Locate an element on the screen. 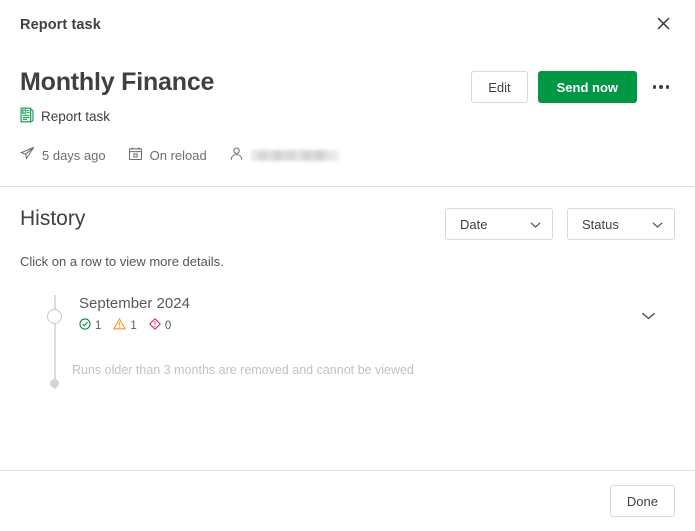 The image size is (695, 531). history-hint: Click on a row to view more details. is located at coordinates (122, 261).